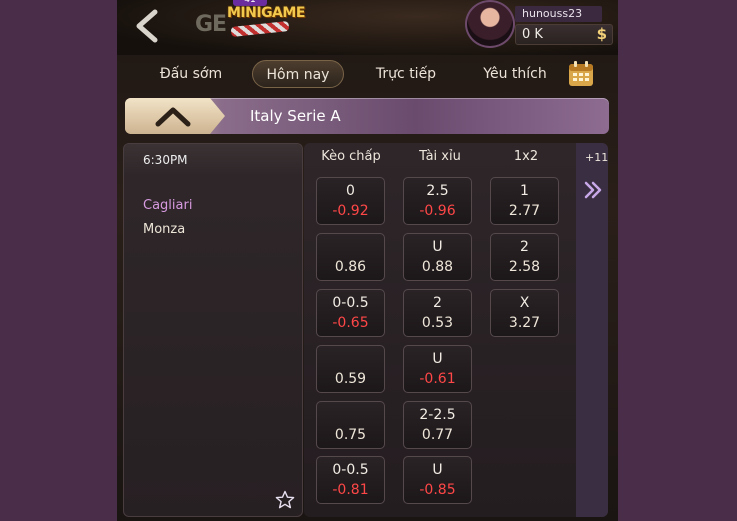 Image resolution: width=737 pixels, height=521 pixels. I want to click on odds-cell-over-under: U -0.85, so click(437, 480).